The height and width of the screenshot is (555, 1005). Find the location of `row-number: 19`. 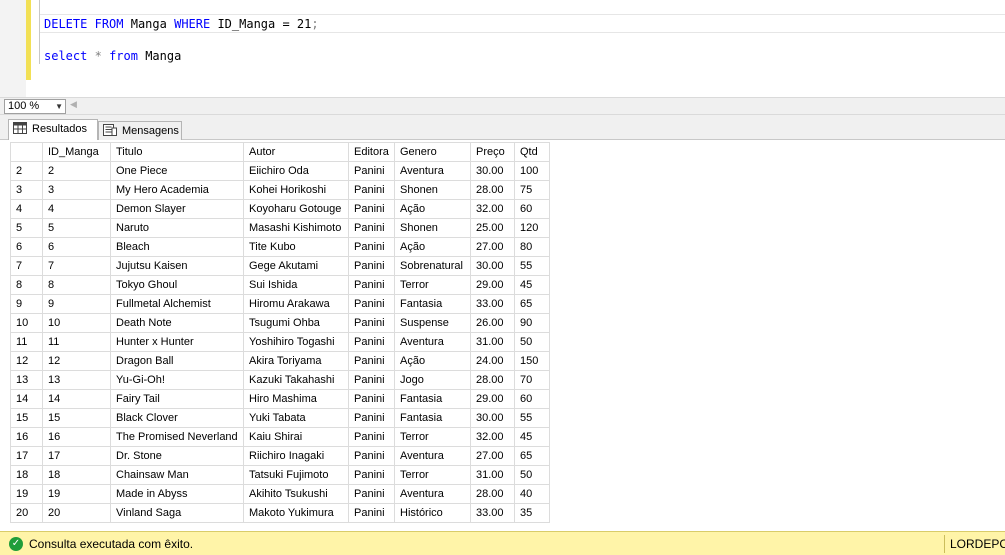

row-number: 19 is located at coordinates (26, 494).